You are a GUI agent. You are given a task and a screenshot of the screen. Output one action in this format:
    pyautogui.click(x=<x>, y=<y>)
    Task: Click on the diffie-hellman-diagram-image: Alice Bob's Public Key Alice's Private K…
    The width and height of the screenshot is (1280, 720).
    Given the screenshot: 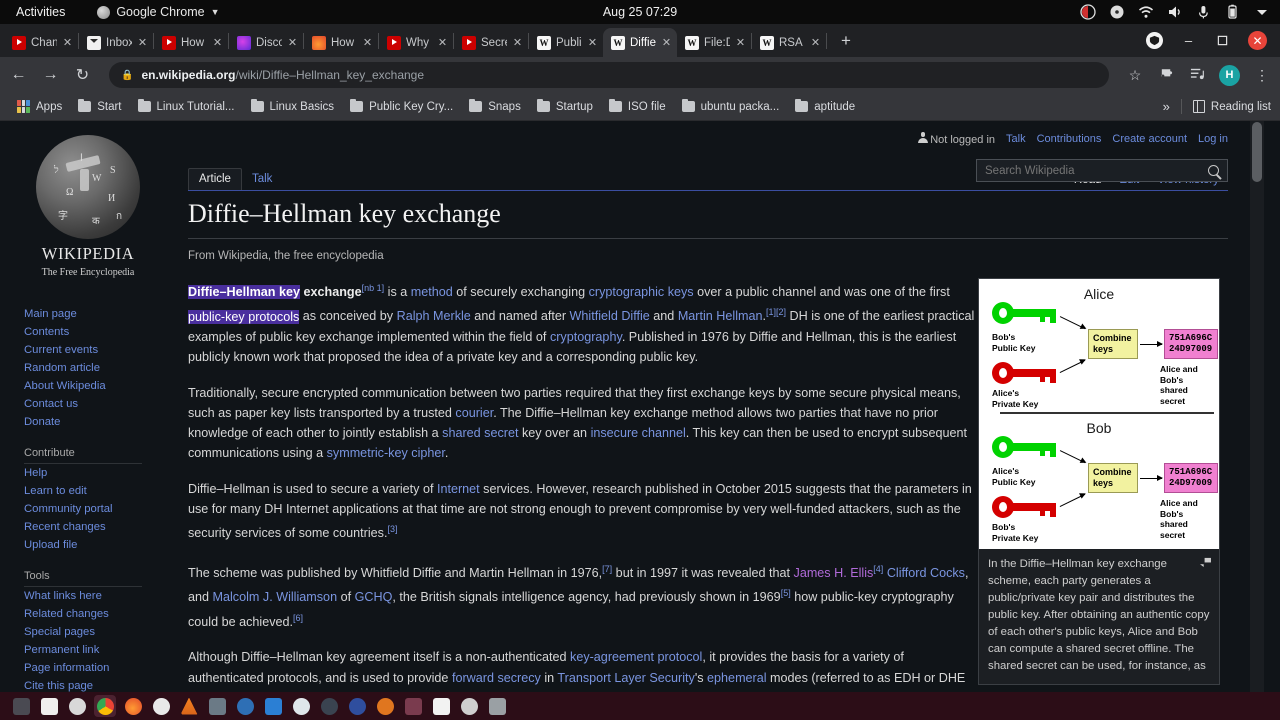 What is the action you would take?
    pyautogui.click(x=1099, y=414)
    